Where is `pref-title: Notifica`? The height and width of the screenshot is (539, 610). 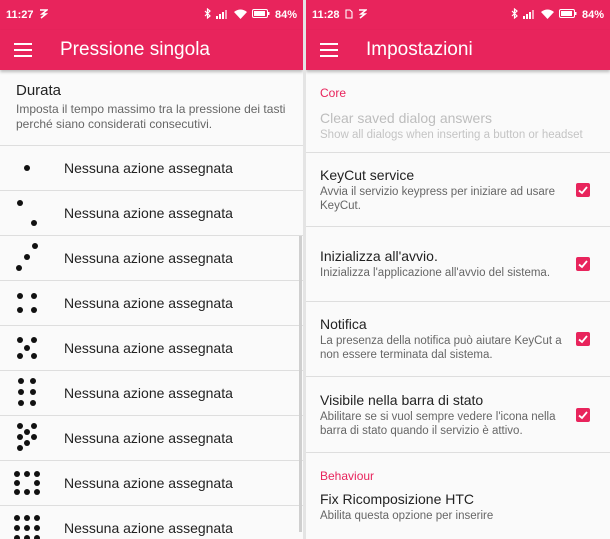
pref-title: Notifica is located at coordinates (343, 324).